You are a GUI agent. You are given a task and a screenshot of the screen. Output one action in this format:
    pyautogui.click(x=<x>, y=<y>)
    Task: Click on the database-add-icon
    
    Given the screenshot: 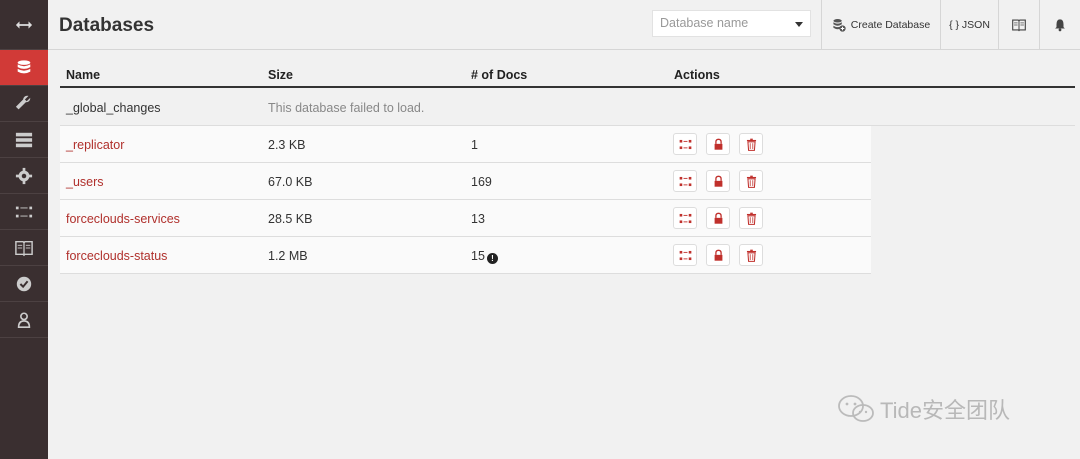 What is the action you would take?
    pyautogui.click(x=839, y=25)
    